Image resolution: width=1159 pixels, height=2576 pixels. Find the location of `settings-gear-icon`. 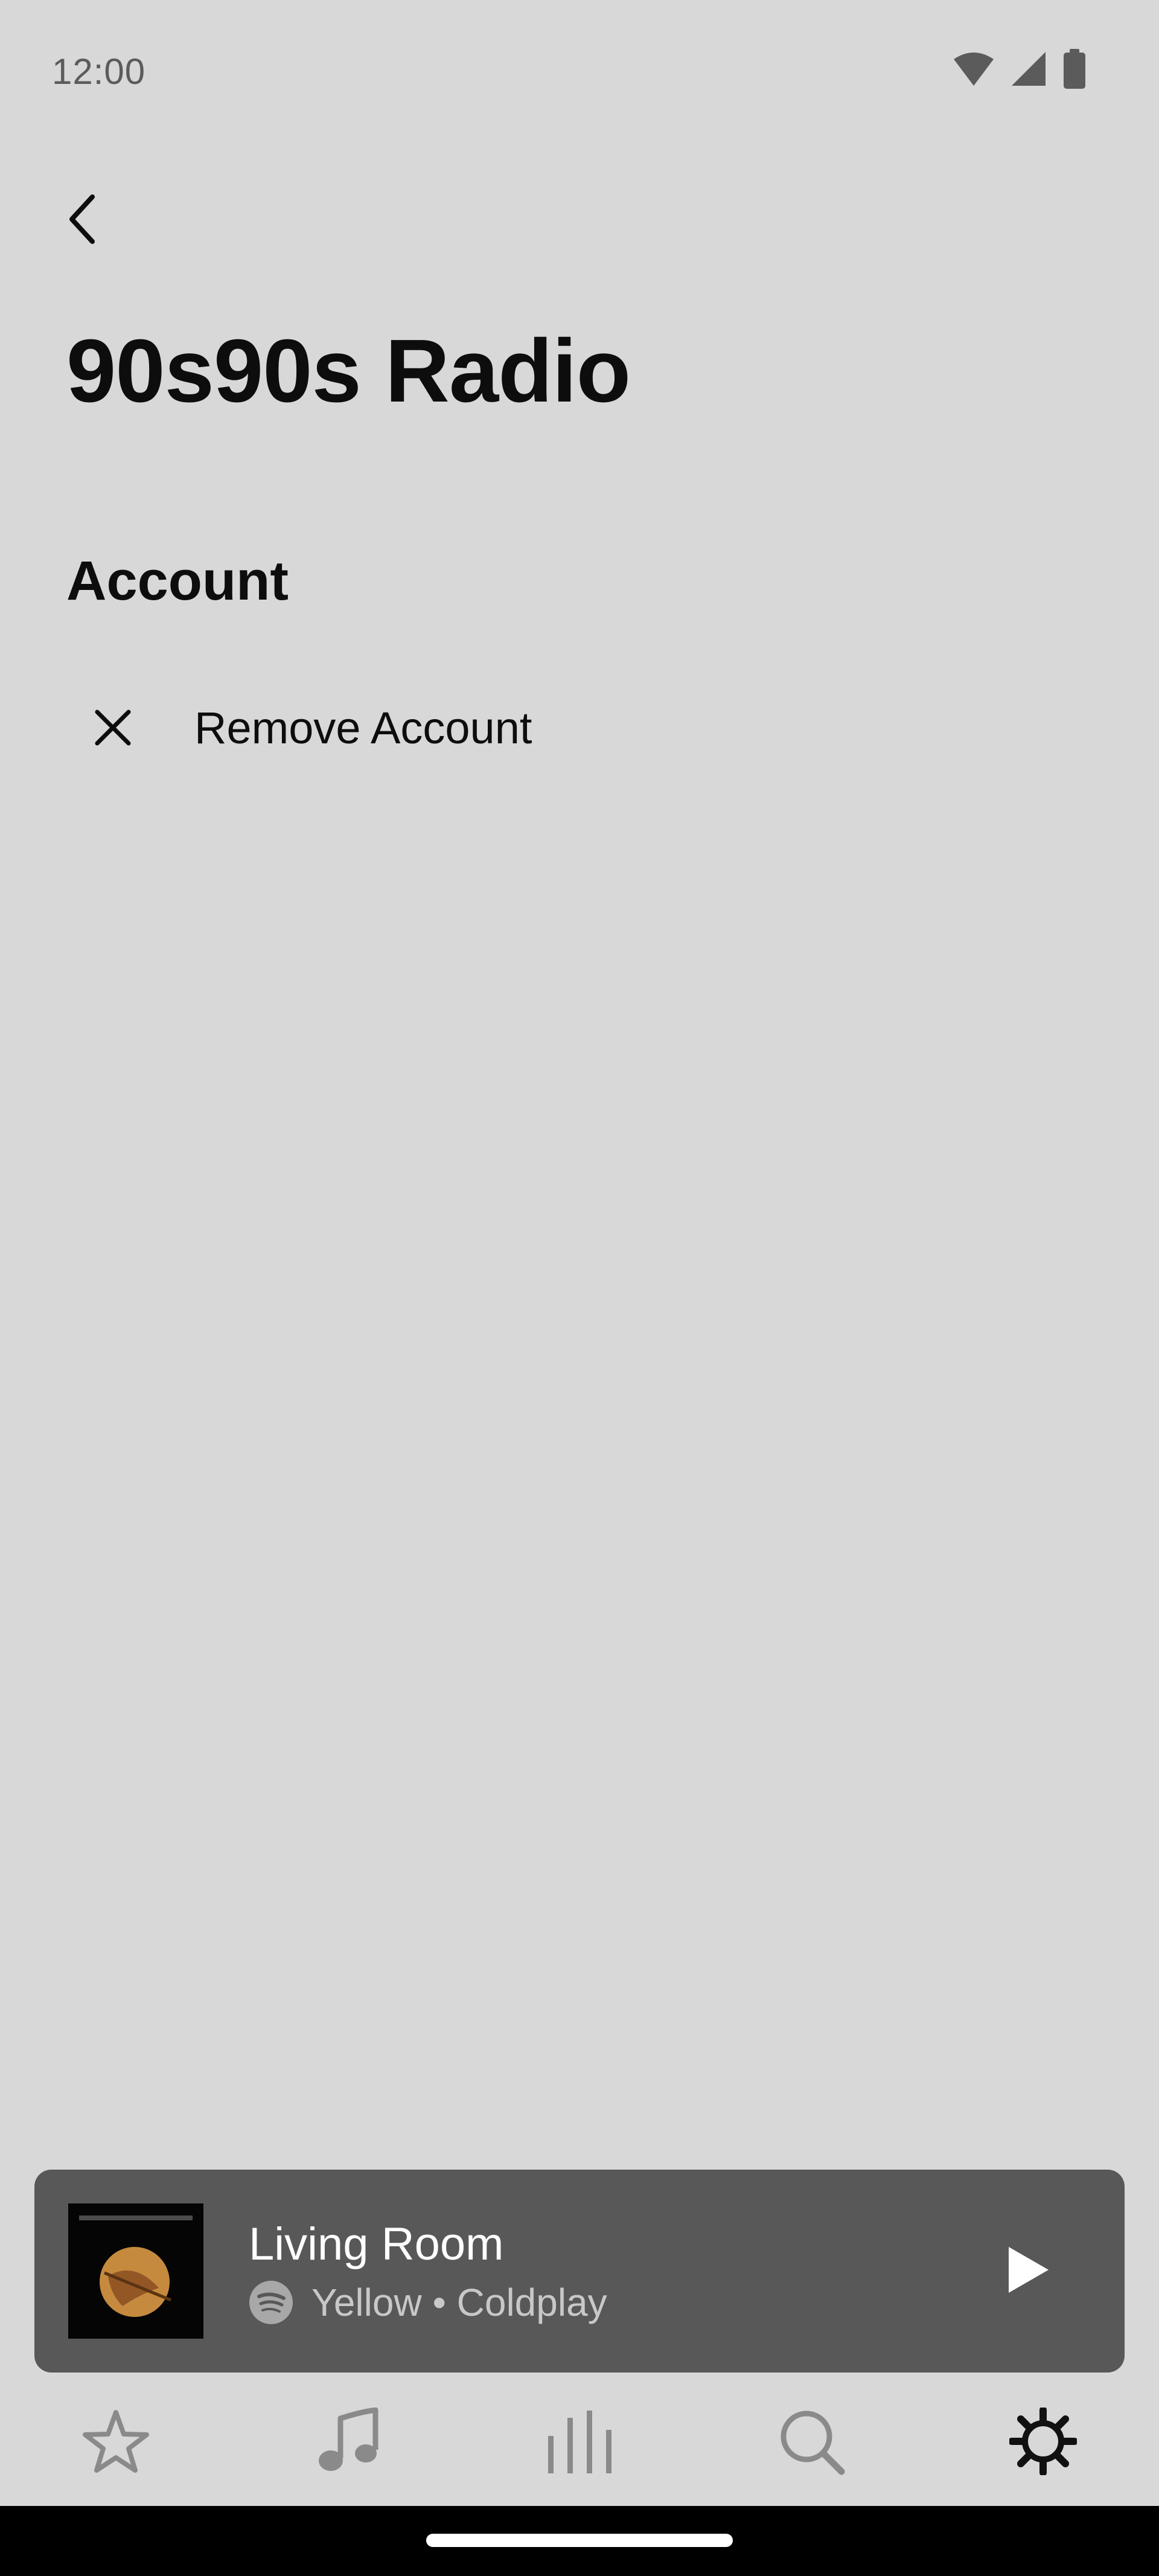

settings-gear-icon is located at coordinates (1043, 2442).